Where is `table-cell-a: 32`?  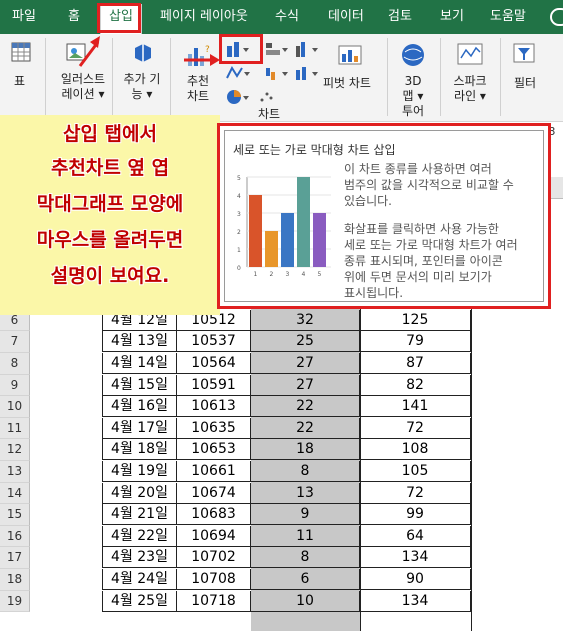 table-cell-a: 32 is located at coordinates (305, 320).